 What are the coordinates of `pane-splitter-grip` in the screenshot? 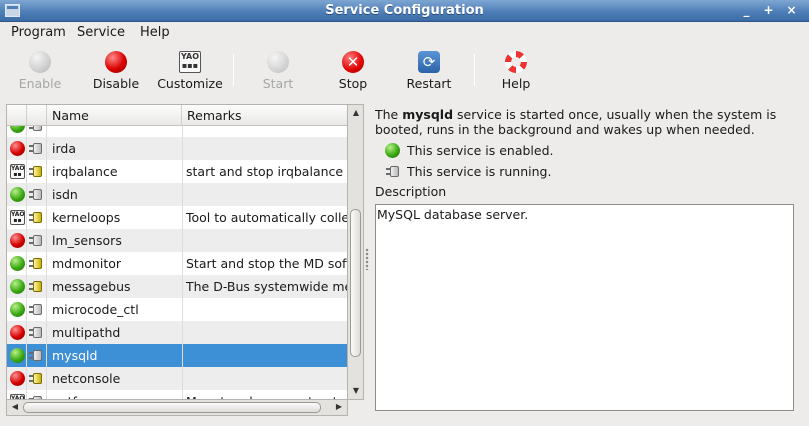 It's located at (367, 259).